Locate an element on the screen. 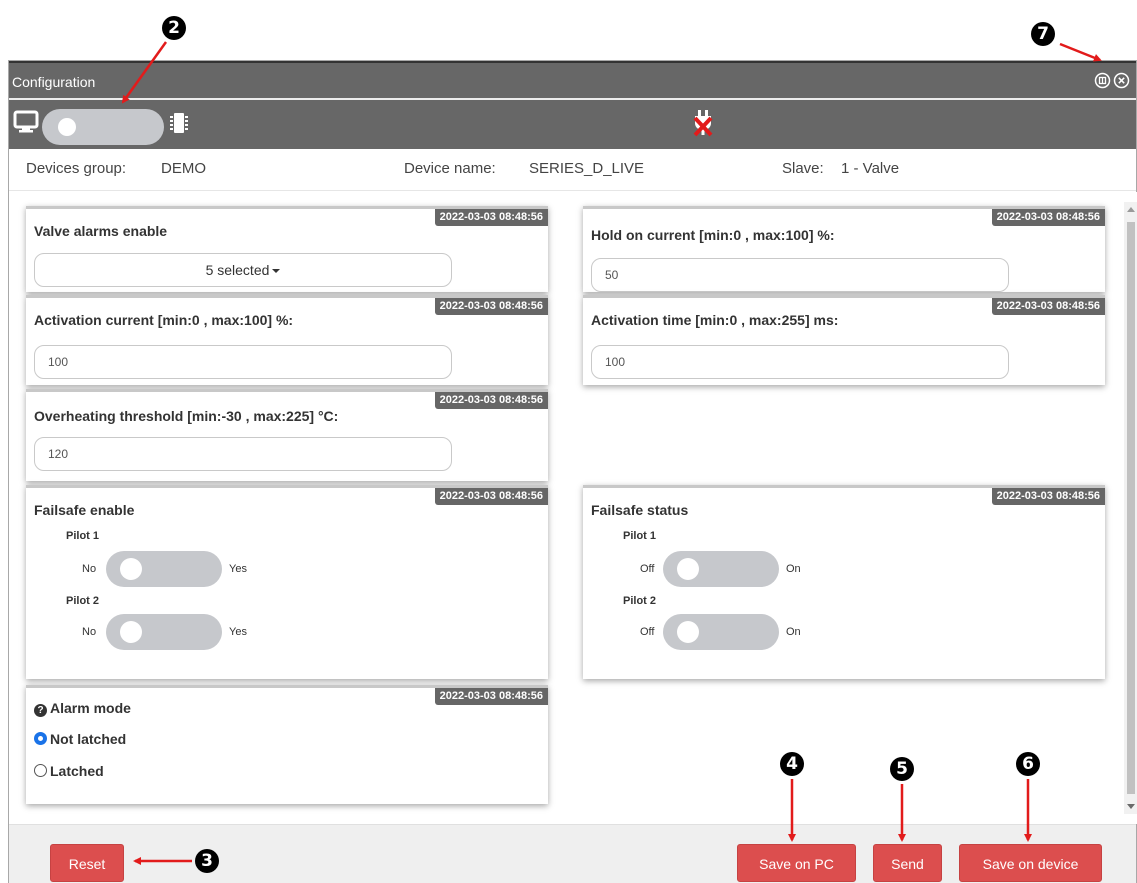 This screenshot has height=883, width=1137. annotation-6: 6 is located at coordinates (1028, 764).